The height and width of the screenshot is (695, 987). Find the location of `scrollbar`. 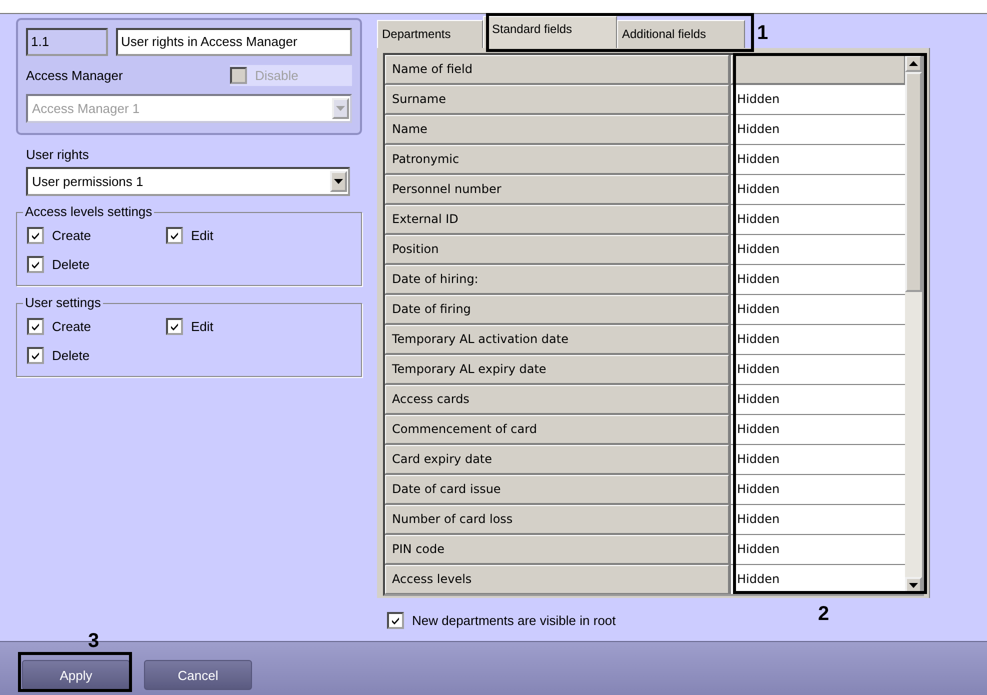

scrollbar is located at coordinates (913, 324).